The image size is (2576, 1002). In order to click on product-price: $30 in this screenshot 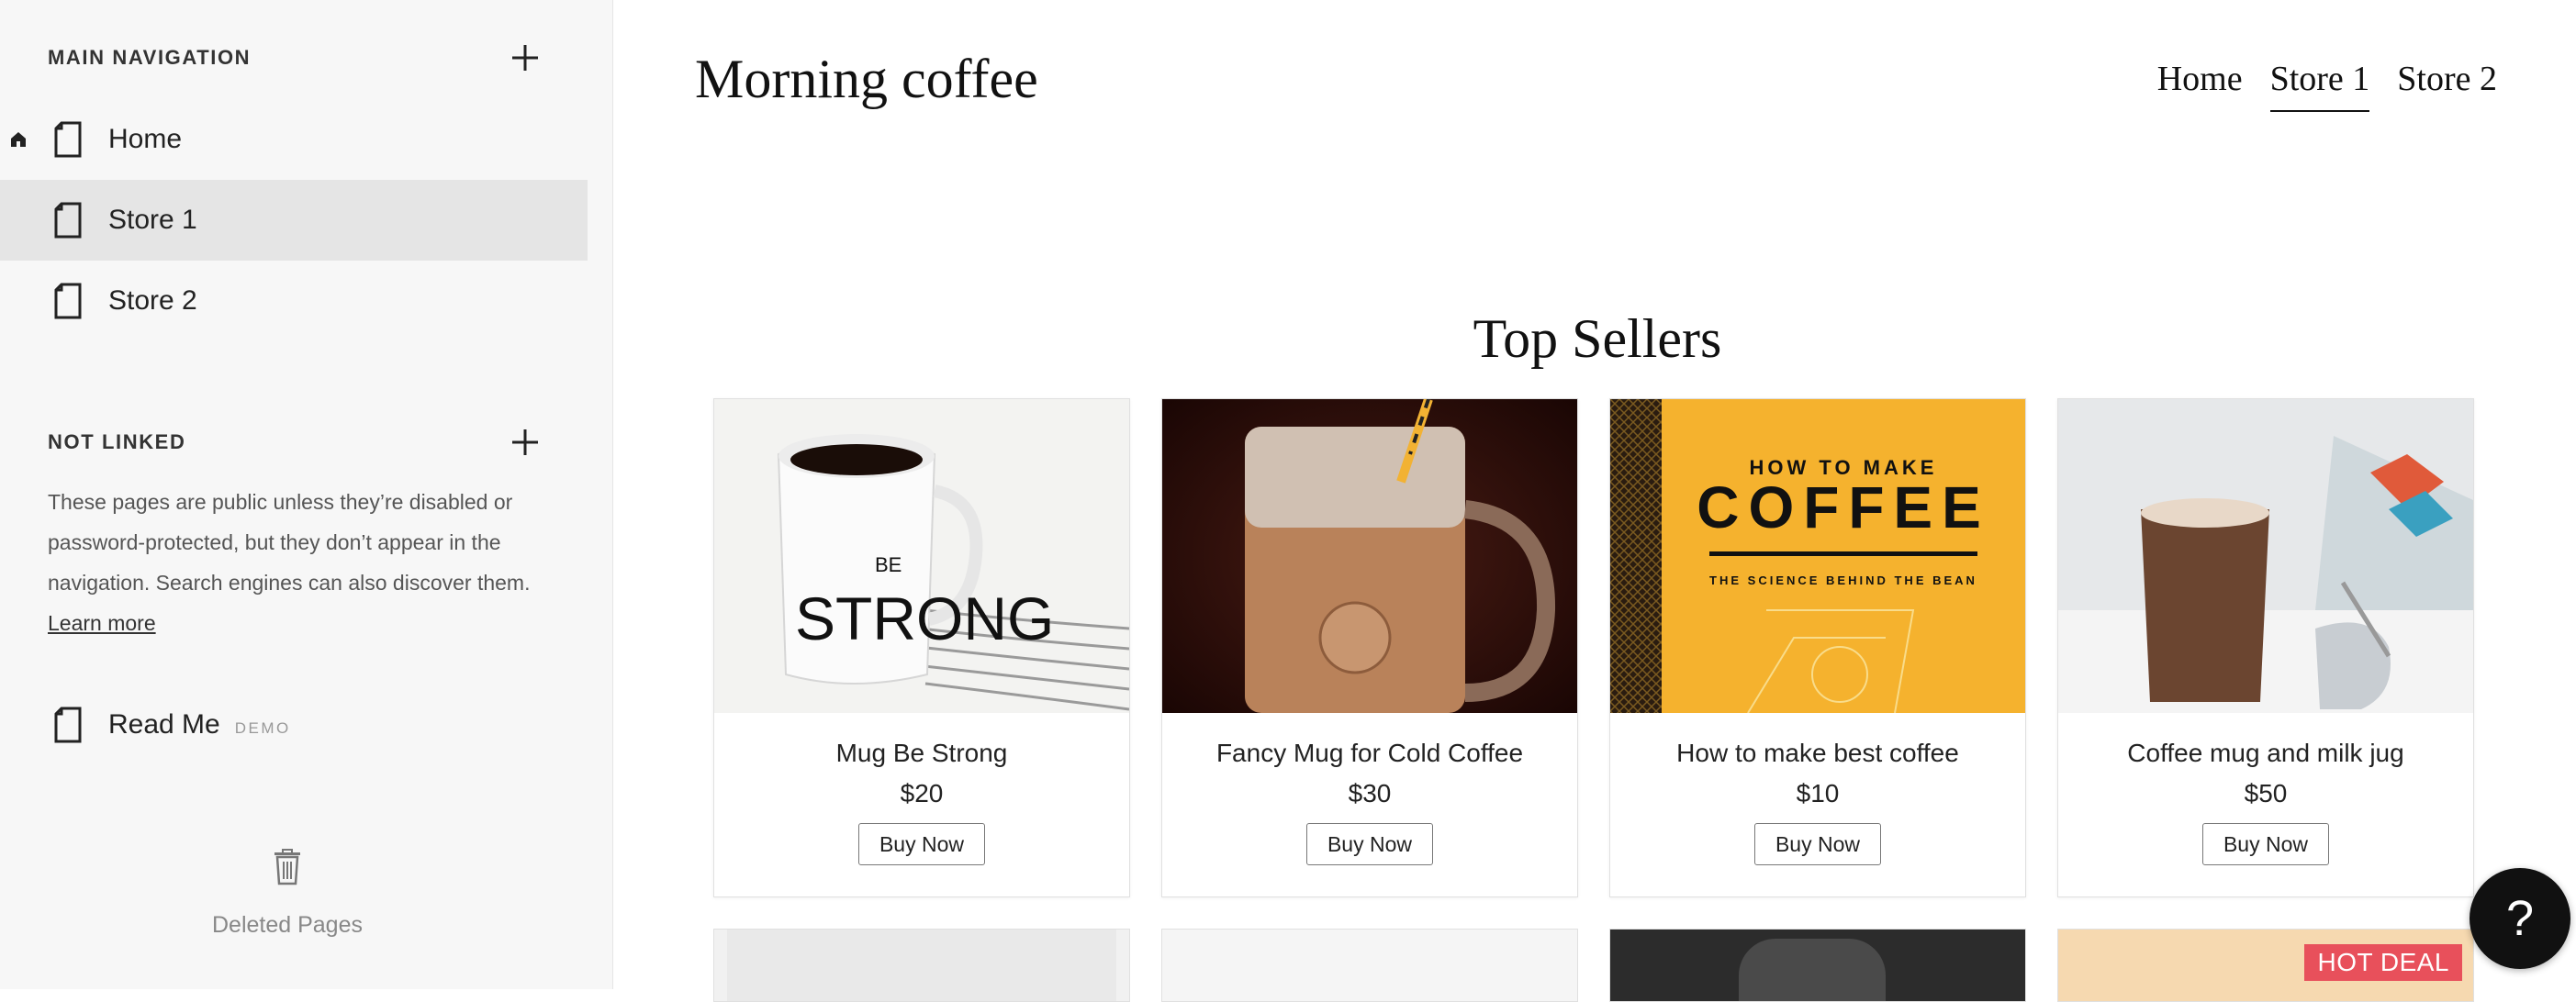, I will do `click(1370, 793)`.